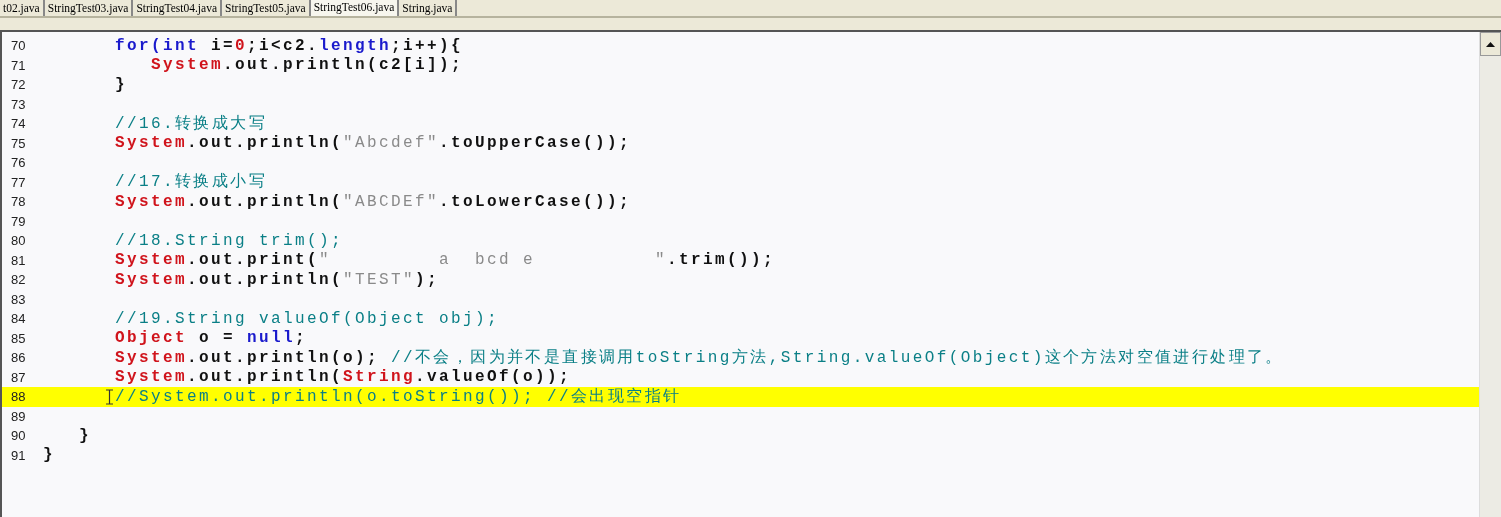 The width and height of the screenshot is (1501, 517). What do you see at coordinates (18, 202) in the screenshot?
I see `line-number: 78` at bounding box center [18, 202].